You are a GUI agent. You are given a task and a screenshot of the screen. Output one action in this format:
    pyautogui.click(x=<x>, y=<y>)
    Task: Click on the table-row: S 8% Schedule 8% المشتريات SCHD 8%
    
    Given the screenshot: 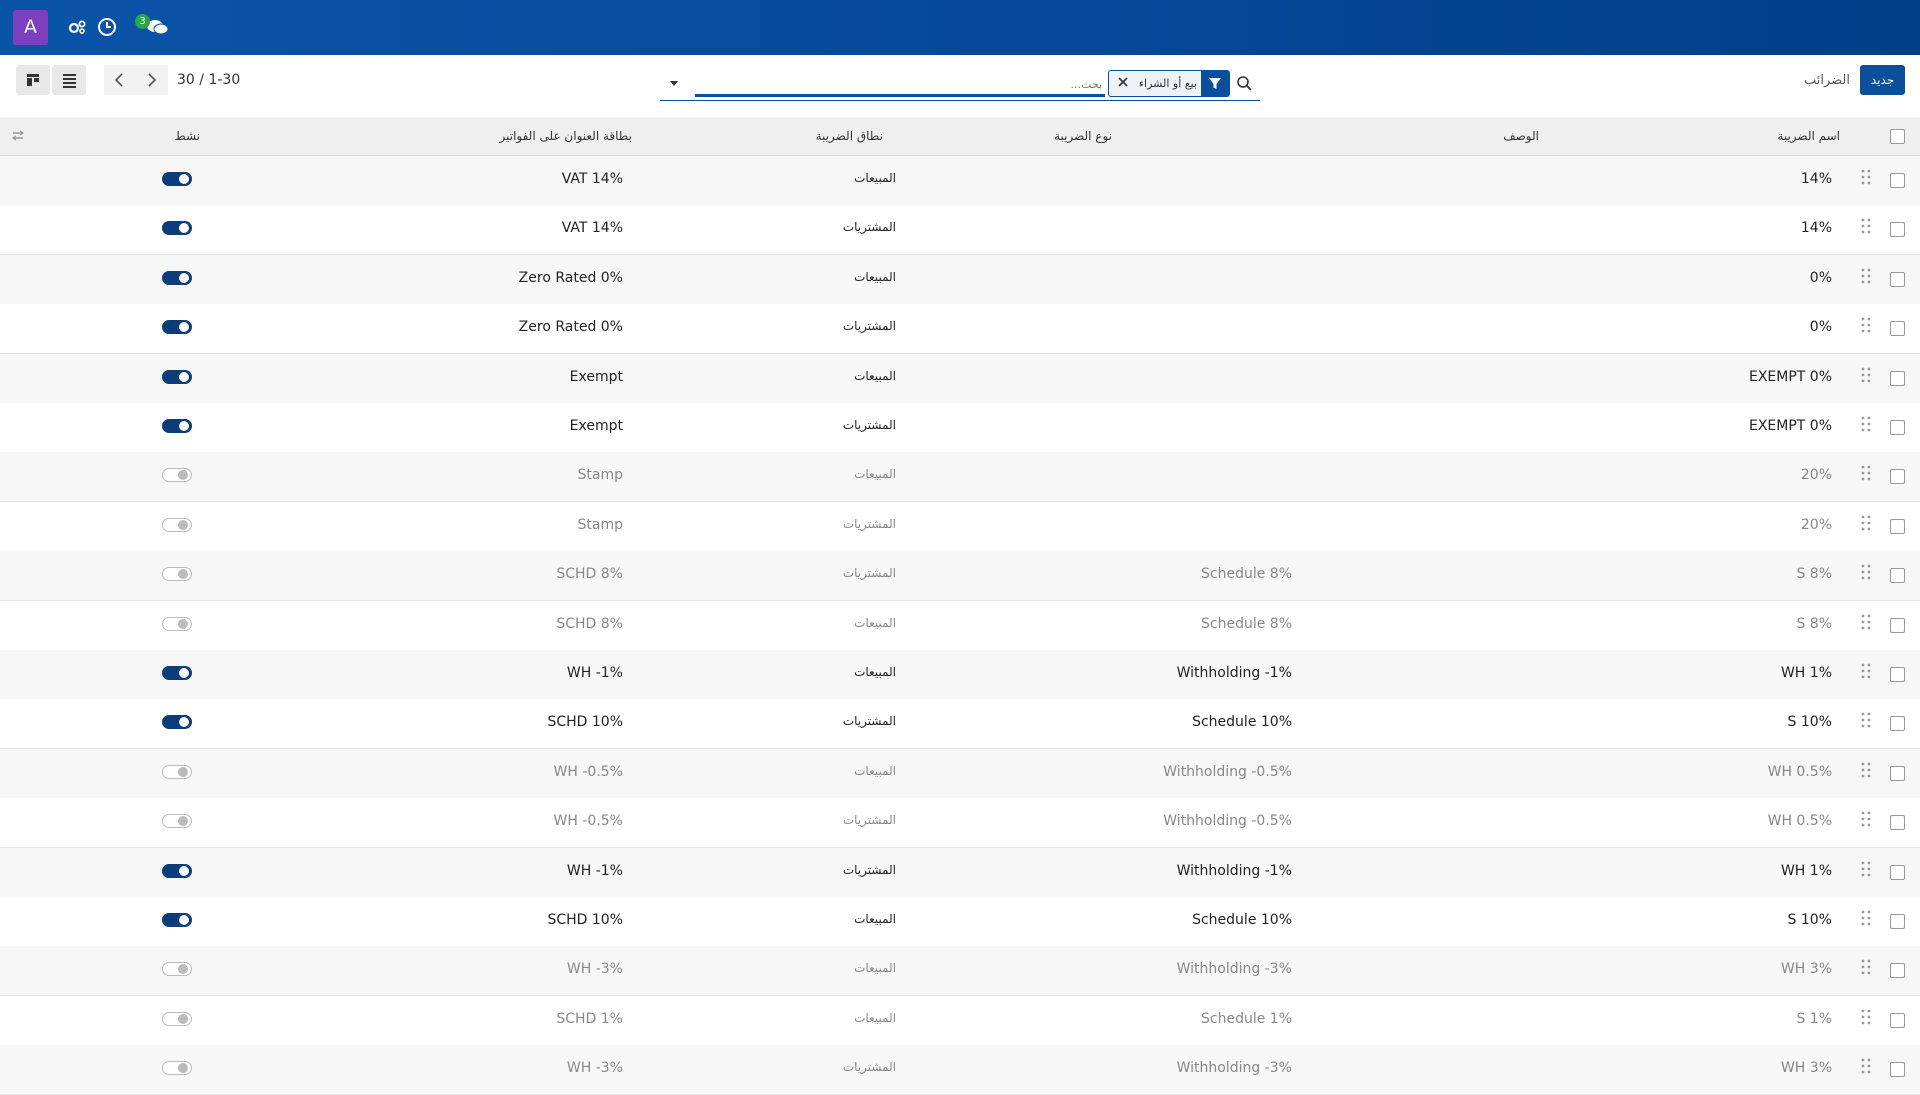 What is the action you would take?
    pyautogui.click(x=960, y=576)
    